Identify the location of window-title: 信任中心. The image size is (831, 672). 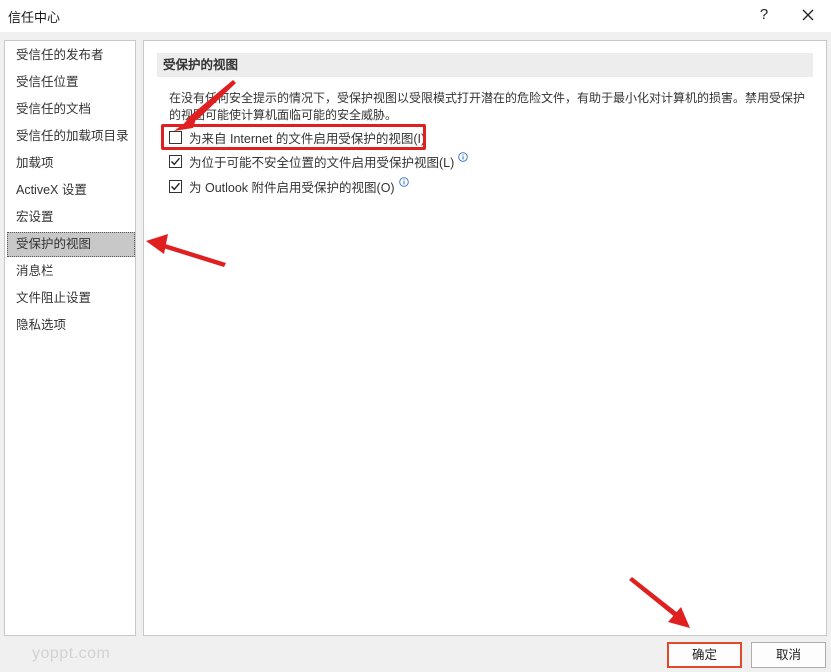
(34, 17).